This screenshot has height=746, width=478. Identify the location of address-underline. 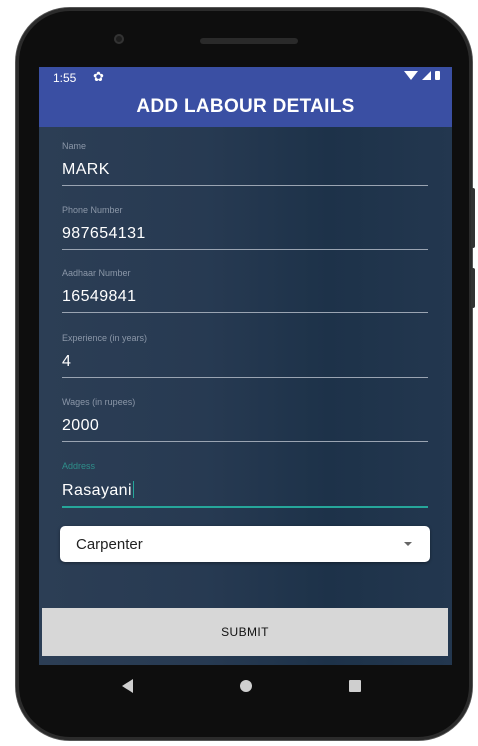
(245, 507).